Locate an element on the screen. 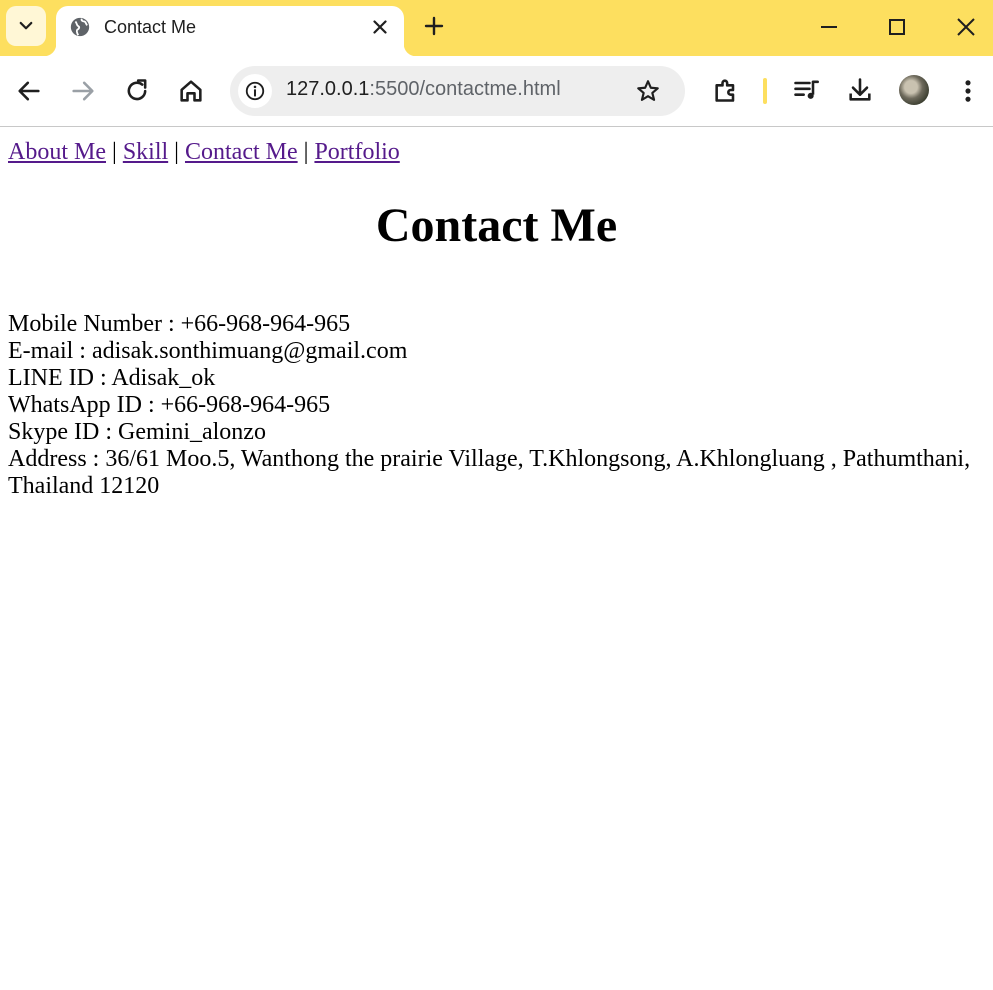 The height and width of the screenshot is (990, 993). plus-icon is located at coordinates (434, 26).